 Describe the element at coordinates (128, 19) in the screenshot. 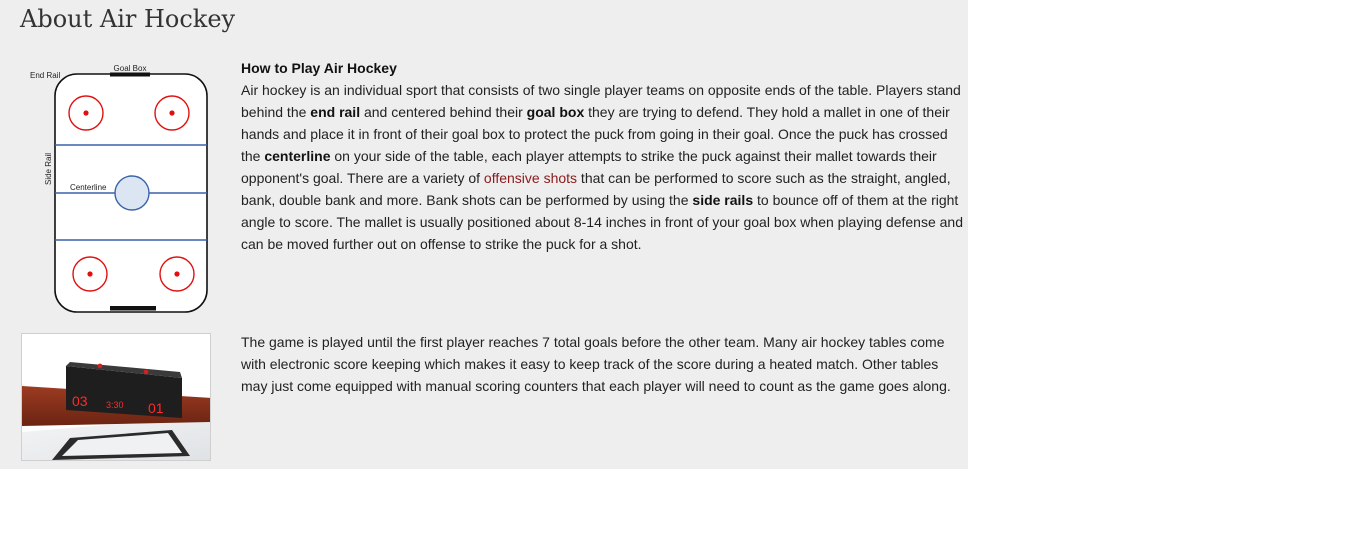

I see `page-title: About Air Hockey` at that location.